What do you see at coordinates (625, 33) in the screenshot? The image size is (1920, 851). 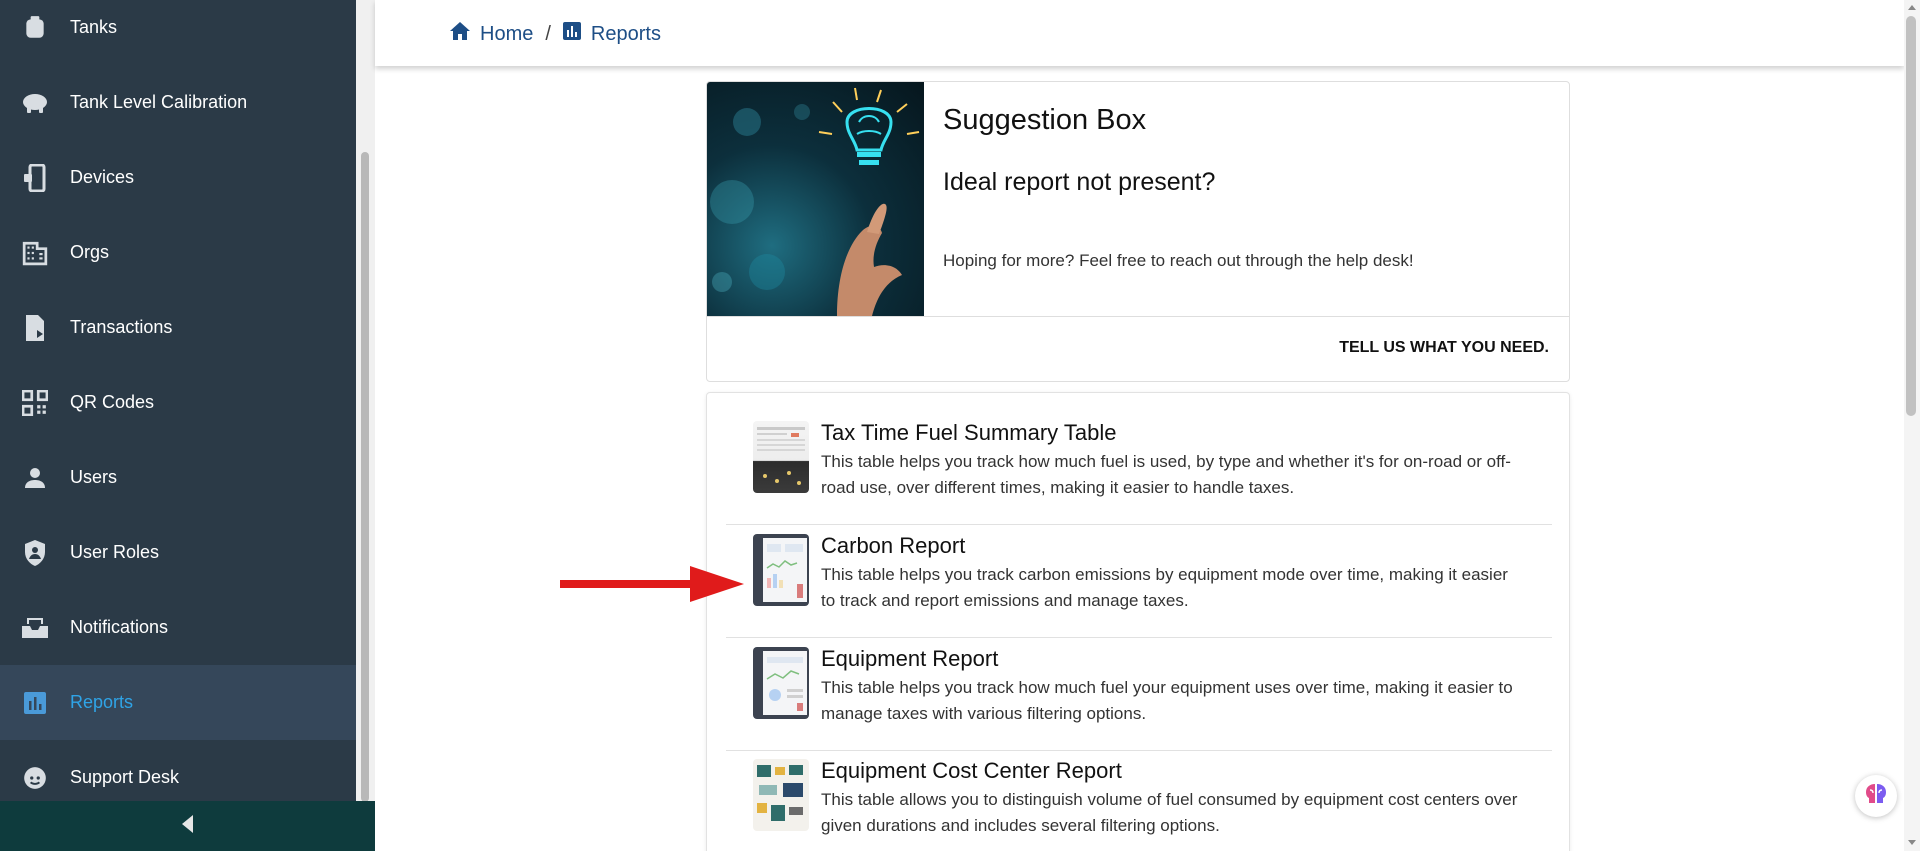 I see `breadcrumb-current-label: Reports` at bounding box center [625, 33].